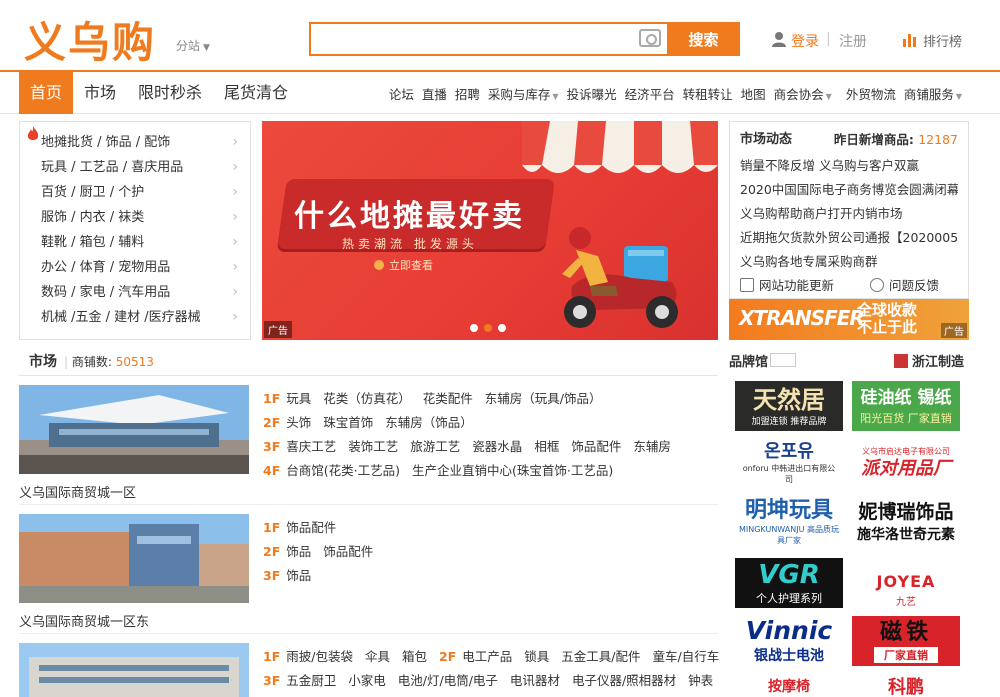  Describe the element at coordinates (849, 238) in the screenshot. I see `news-item: 近期拖欠货款外贸公司通报【2020005】` at that location.